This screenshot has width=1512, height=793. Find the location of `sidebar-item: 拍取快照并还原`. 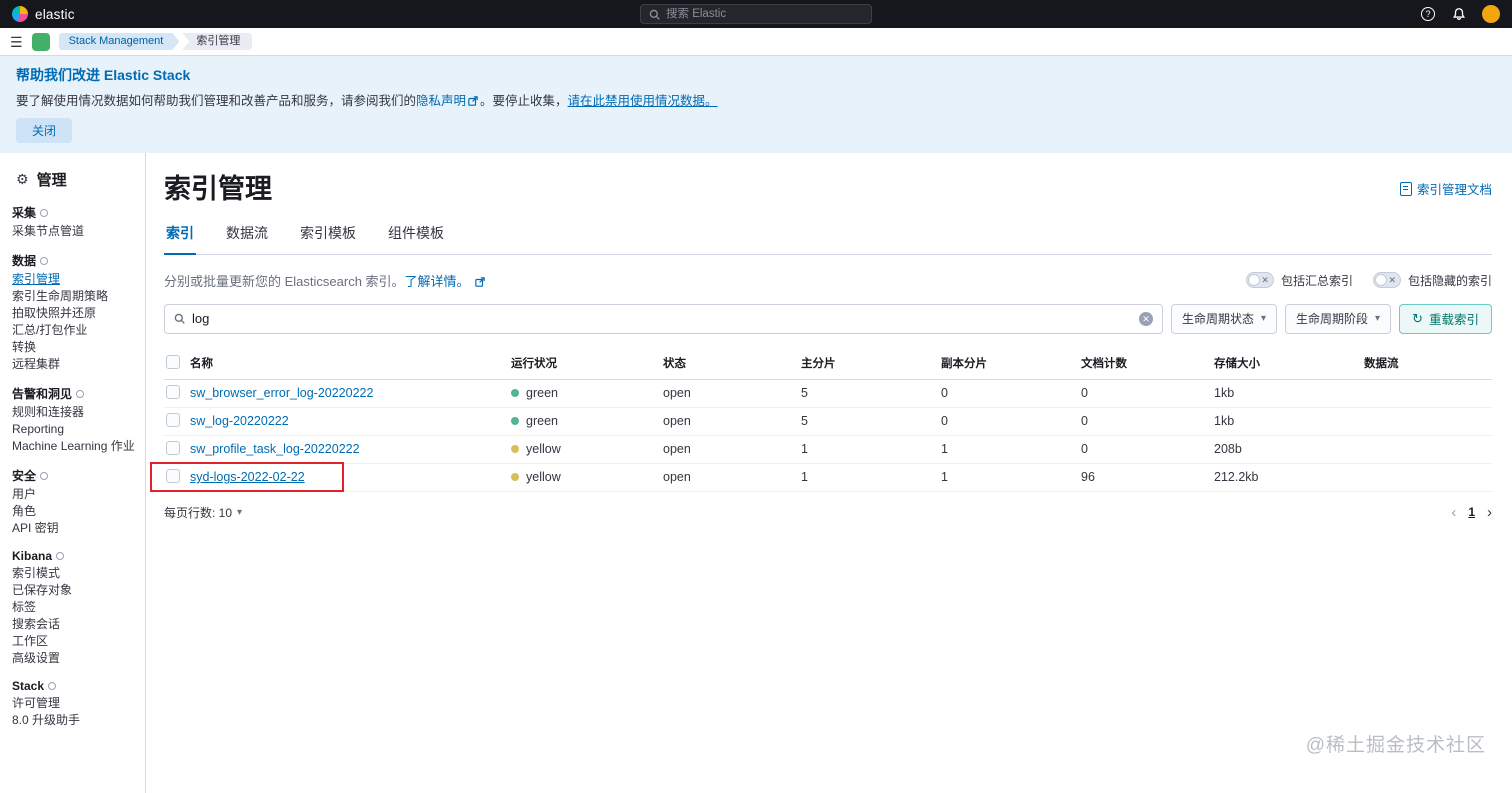

sidebar-item: 拍取快照并还原 is located at coordinates (75, 313).